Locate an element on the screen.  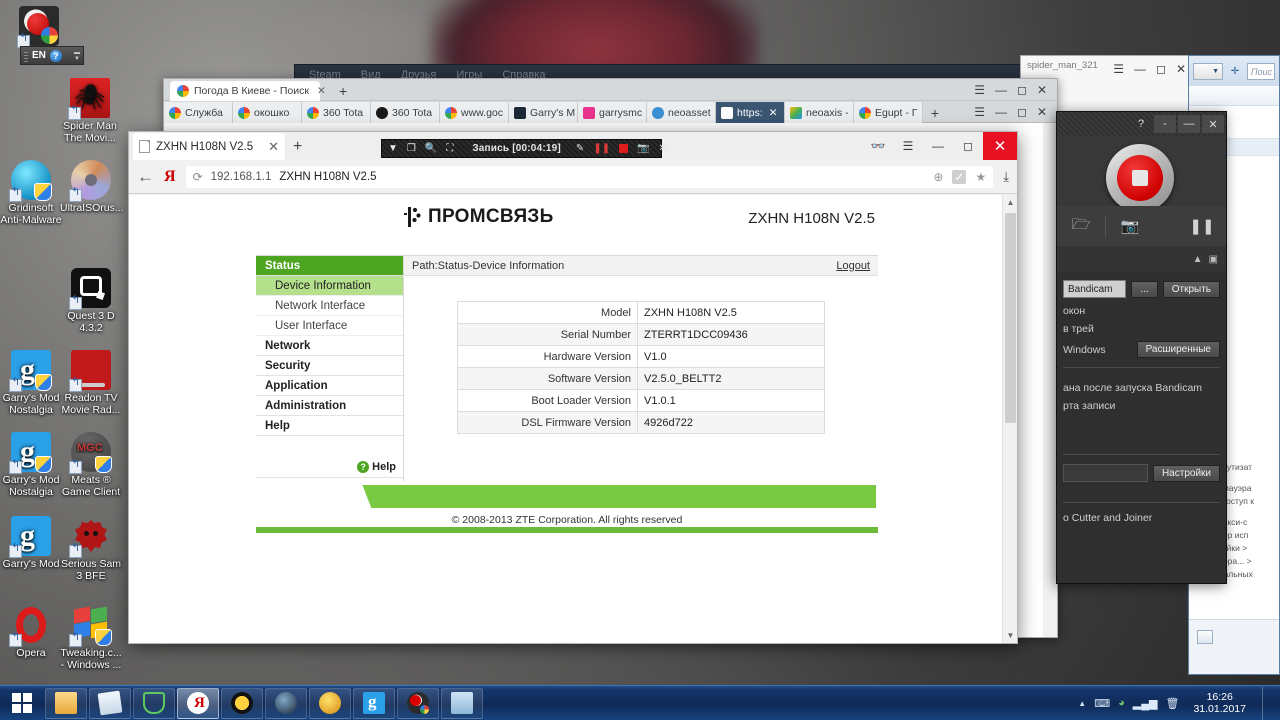
chrome-tab-weather: Погода В Киеве - Поиск is located at coordinates (245, 91).